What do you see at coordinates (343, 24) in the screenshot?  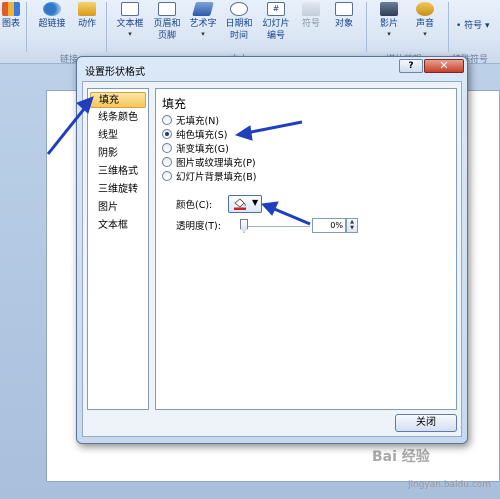 I see `object-label: 对象` at bounding box center [343, 24].